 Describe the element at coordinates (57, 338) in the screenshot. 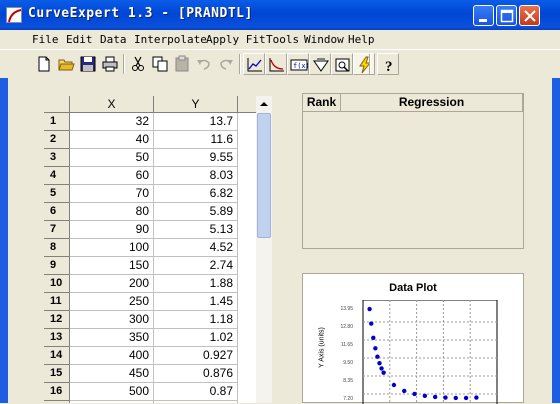

I see `row-header: 13` at that location.